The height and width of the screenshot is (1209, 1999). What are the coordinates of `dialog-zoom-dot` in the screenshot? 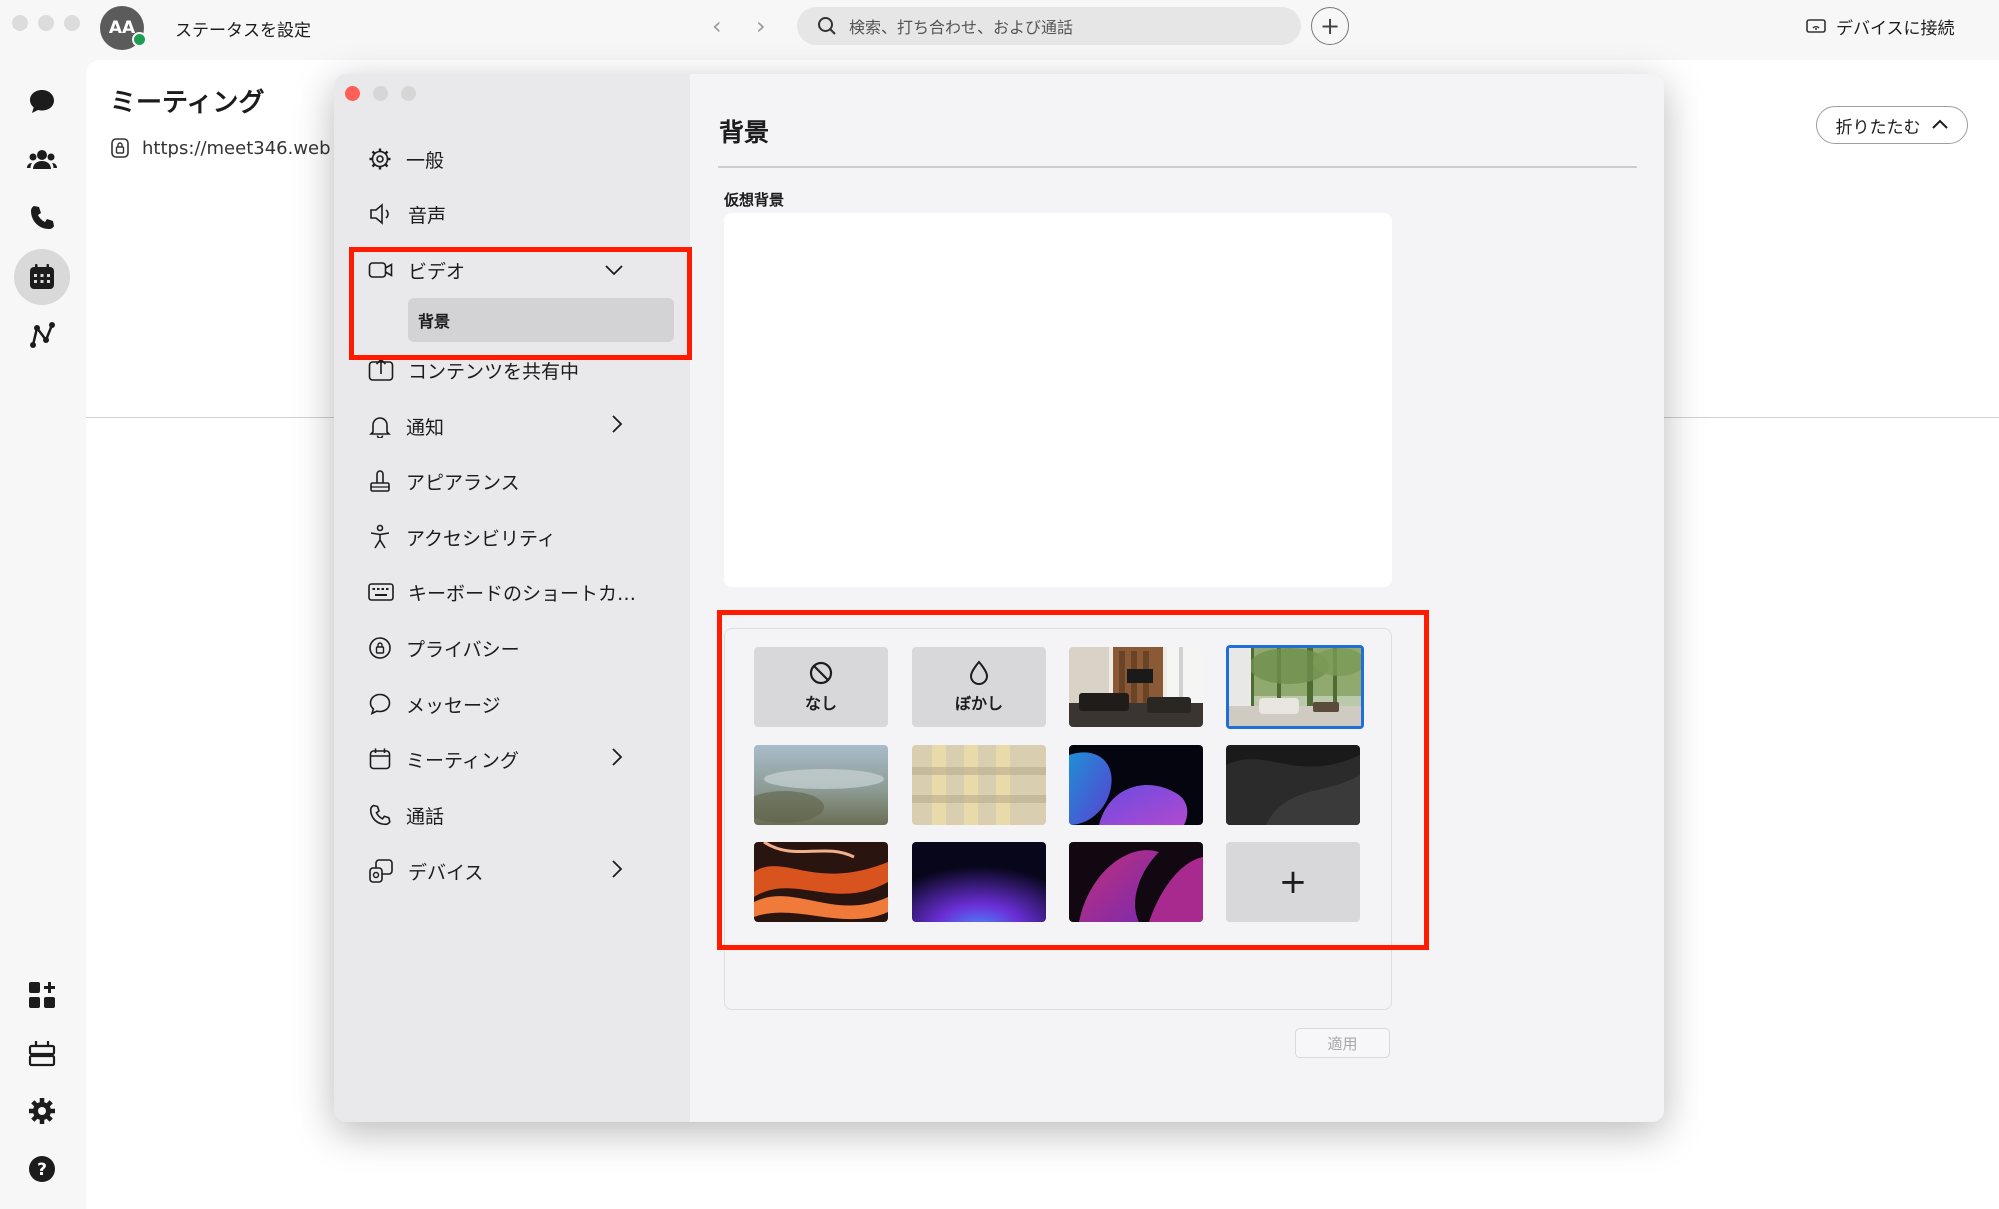 It's located at (408, 93).